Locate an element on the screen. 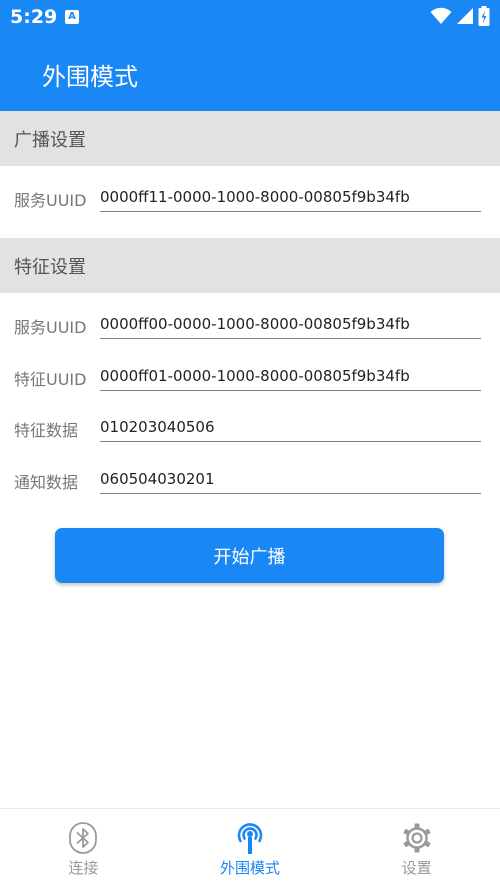  char-service-uuid-row: 服务UUID is located at coordinates (250, 321).